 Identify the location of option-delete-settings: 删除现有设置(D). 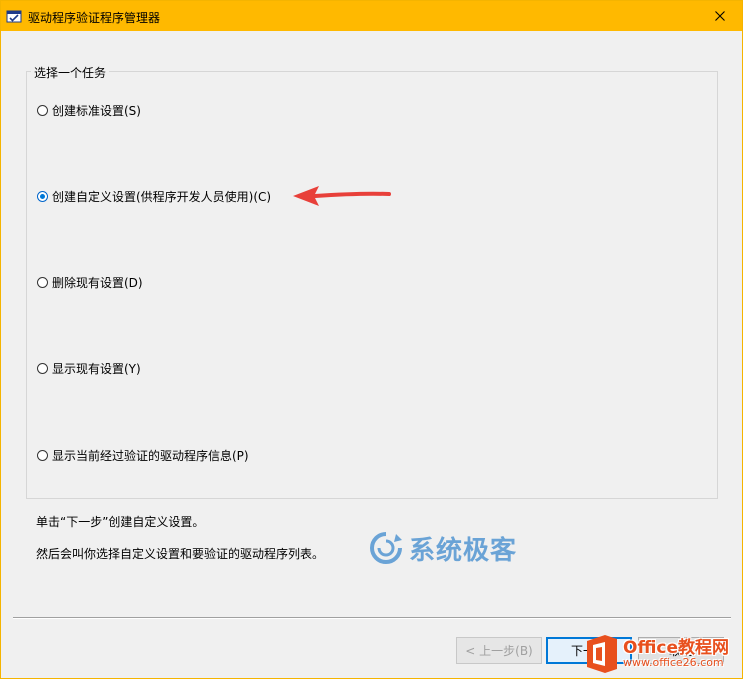
(90, 282).